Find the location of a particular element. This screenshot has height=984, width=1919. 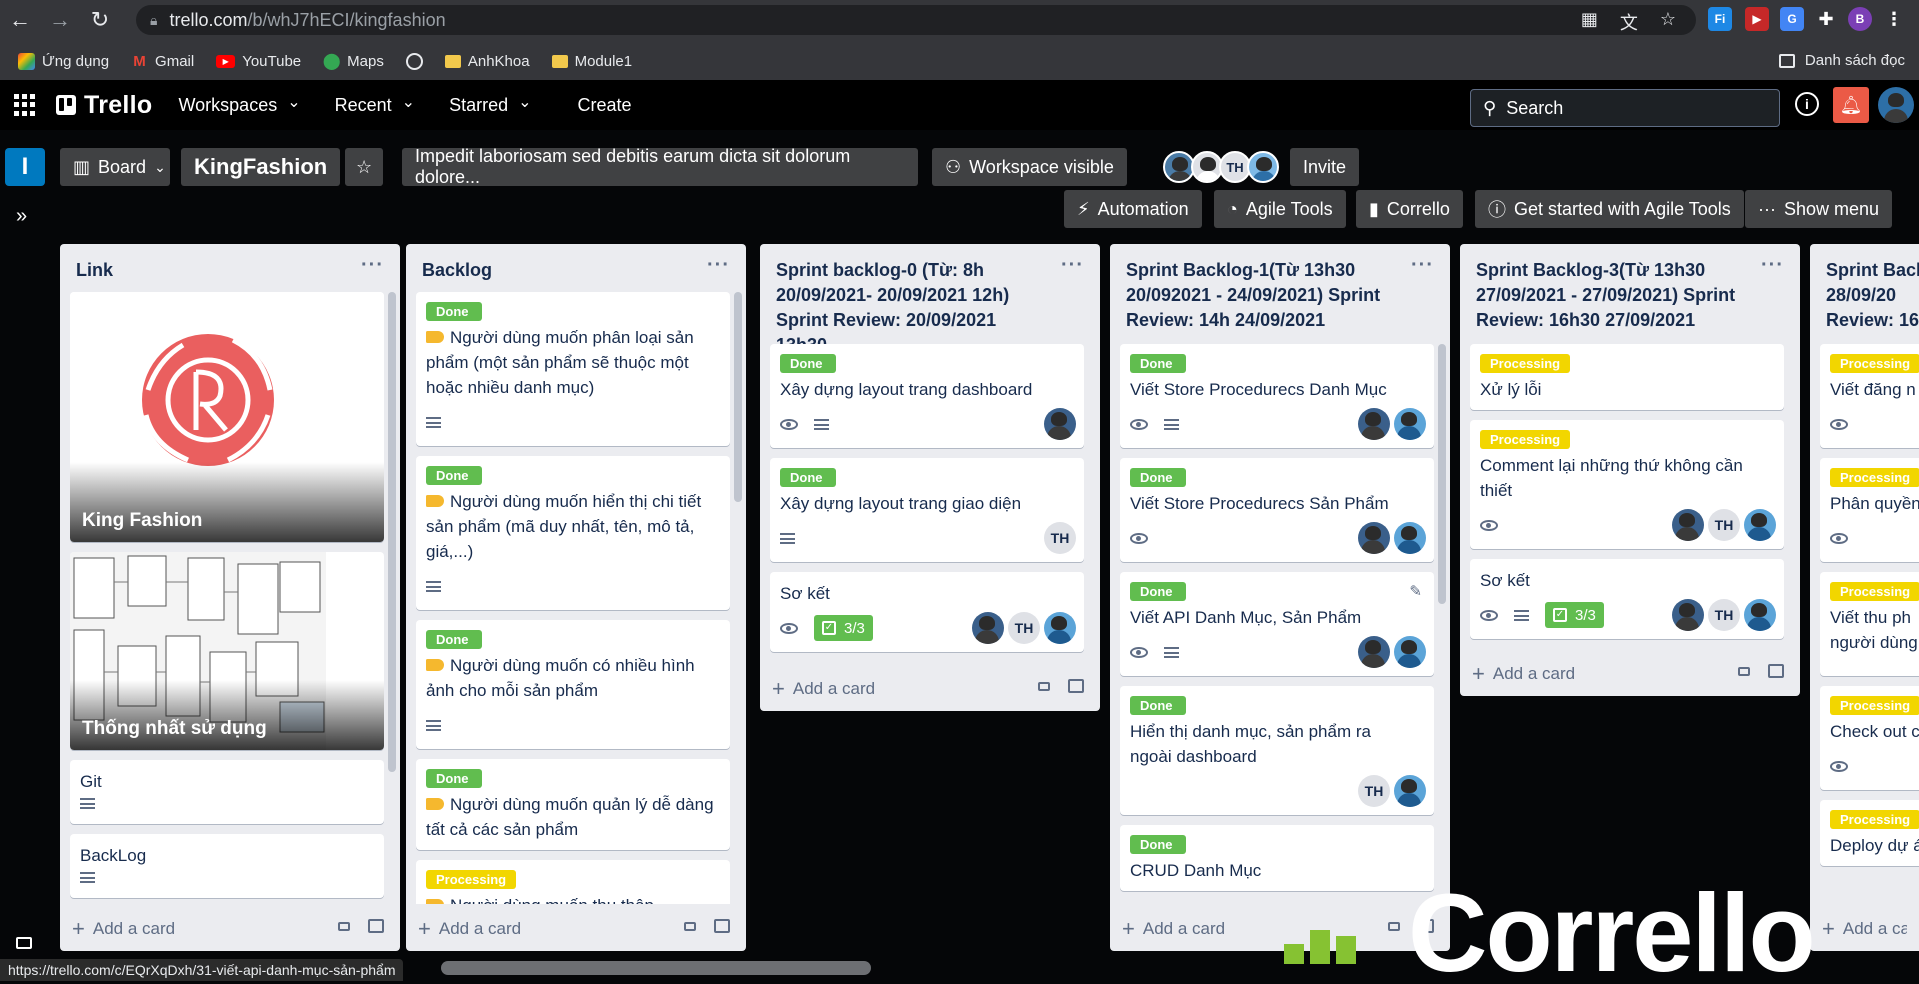

card-sprint1-item: Done Viết Store Procedurecs Danh Mục is located at coordinates (1277, 396).